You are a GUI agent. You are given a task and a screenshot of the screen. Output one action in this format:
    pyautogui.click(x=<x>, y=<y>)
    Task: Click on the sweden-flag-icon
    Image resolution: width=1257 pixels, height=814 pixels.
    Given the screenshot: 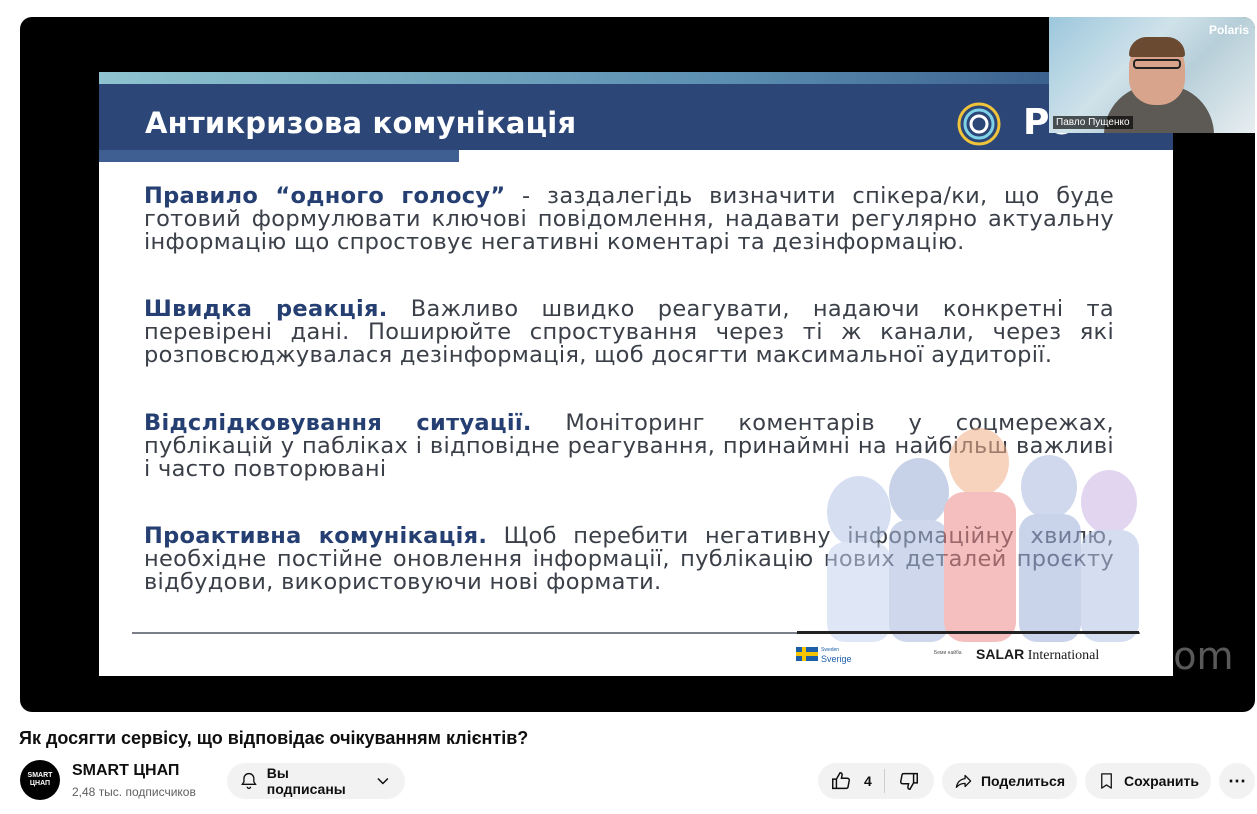 What is the action you would take?
    pyautogui.click(x=807, y=654)
    